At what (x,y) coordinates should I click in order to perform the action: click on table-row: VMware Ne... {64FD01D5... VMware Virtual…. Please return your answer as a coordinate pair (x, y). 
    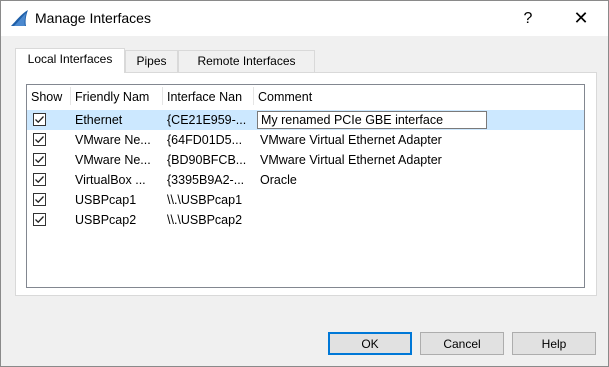
    Looking at the image, I should click on (305, 140).